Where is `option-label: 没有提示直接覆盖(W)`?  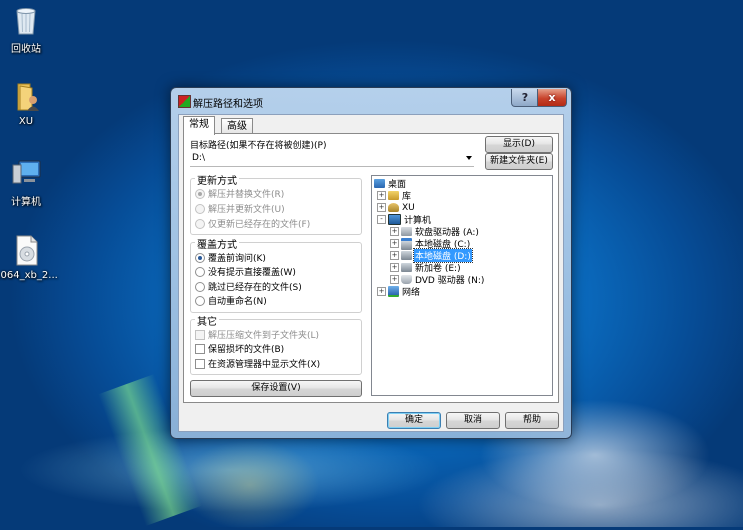
option-label: 没有提示直接覆盖(W) is located at coordinates (252, 273).